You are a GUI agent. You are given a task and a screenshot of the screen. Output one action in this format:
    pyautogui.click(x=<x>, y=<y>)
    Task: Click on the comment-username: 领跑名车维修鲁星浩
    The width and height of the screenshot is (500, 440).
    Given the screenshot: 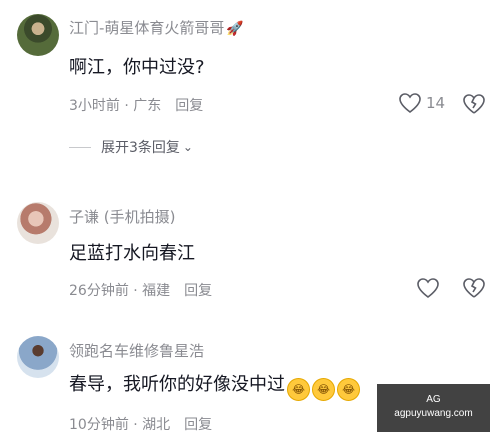 What is the action you would take?
    pyautogui.click(x=136, y=350)
    